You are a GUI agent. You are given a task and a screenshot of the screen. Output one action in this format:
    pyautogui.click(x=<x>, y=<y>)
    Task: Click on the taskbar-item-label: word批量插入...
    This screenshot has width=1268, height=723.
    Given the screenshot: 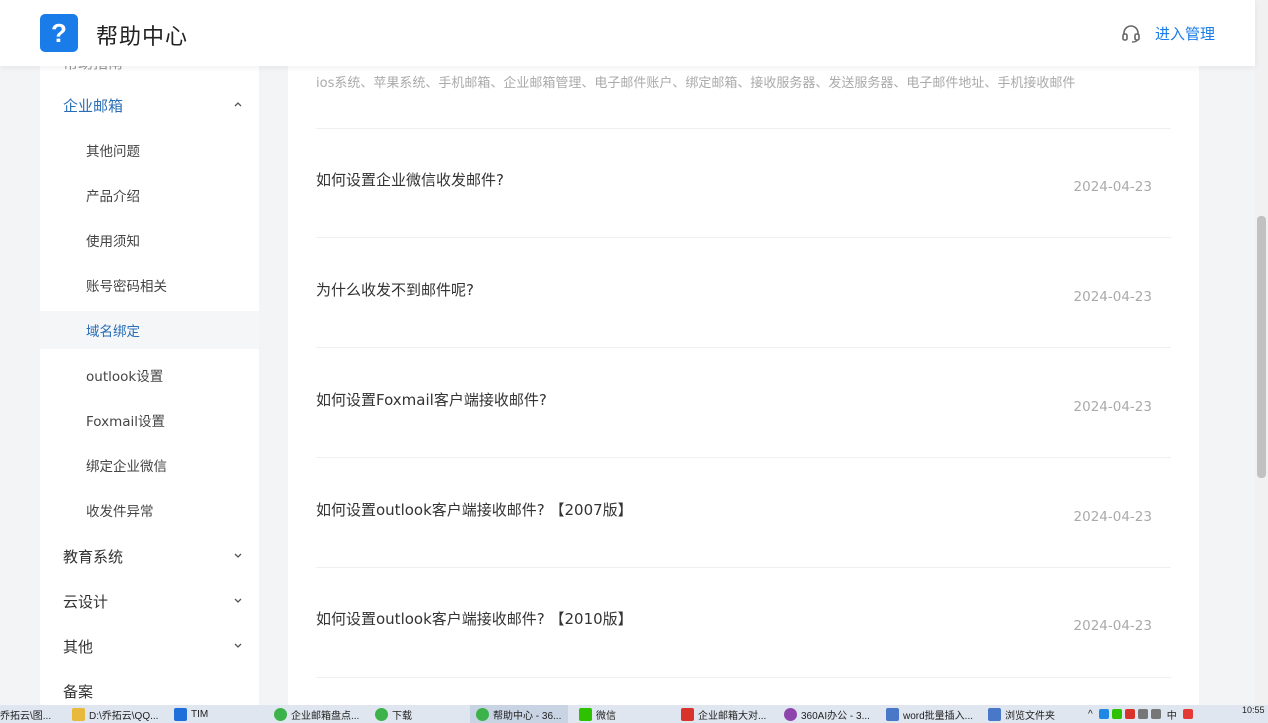 What is the action you would take?
    pyautogui.click(x=938, y=716)
    